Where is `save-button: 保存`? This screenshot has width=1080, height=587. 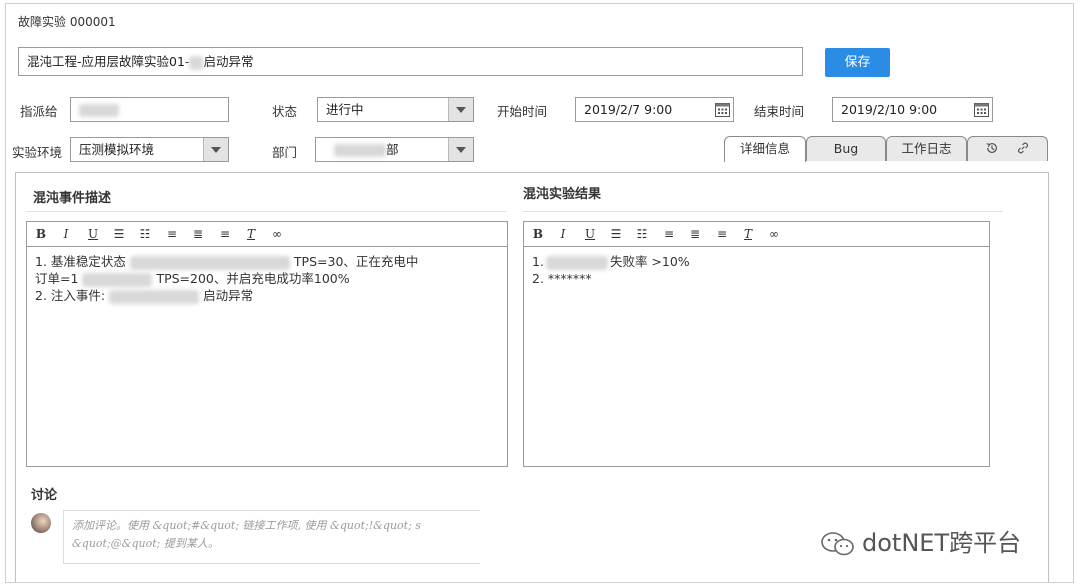
save-button: 保存 is located at coordinates (857, 62).